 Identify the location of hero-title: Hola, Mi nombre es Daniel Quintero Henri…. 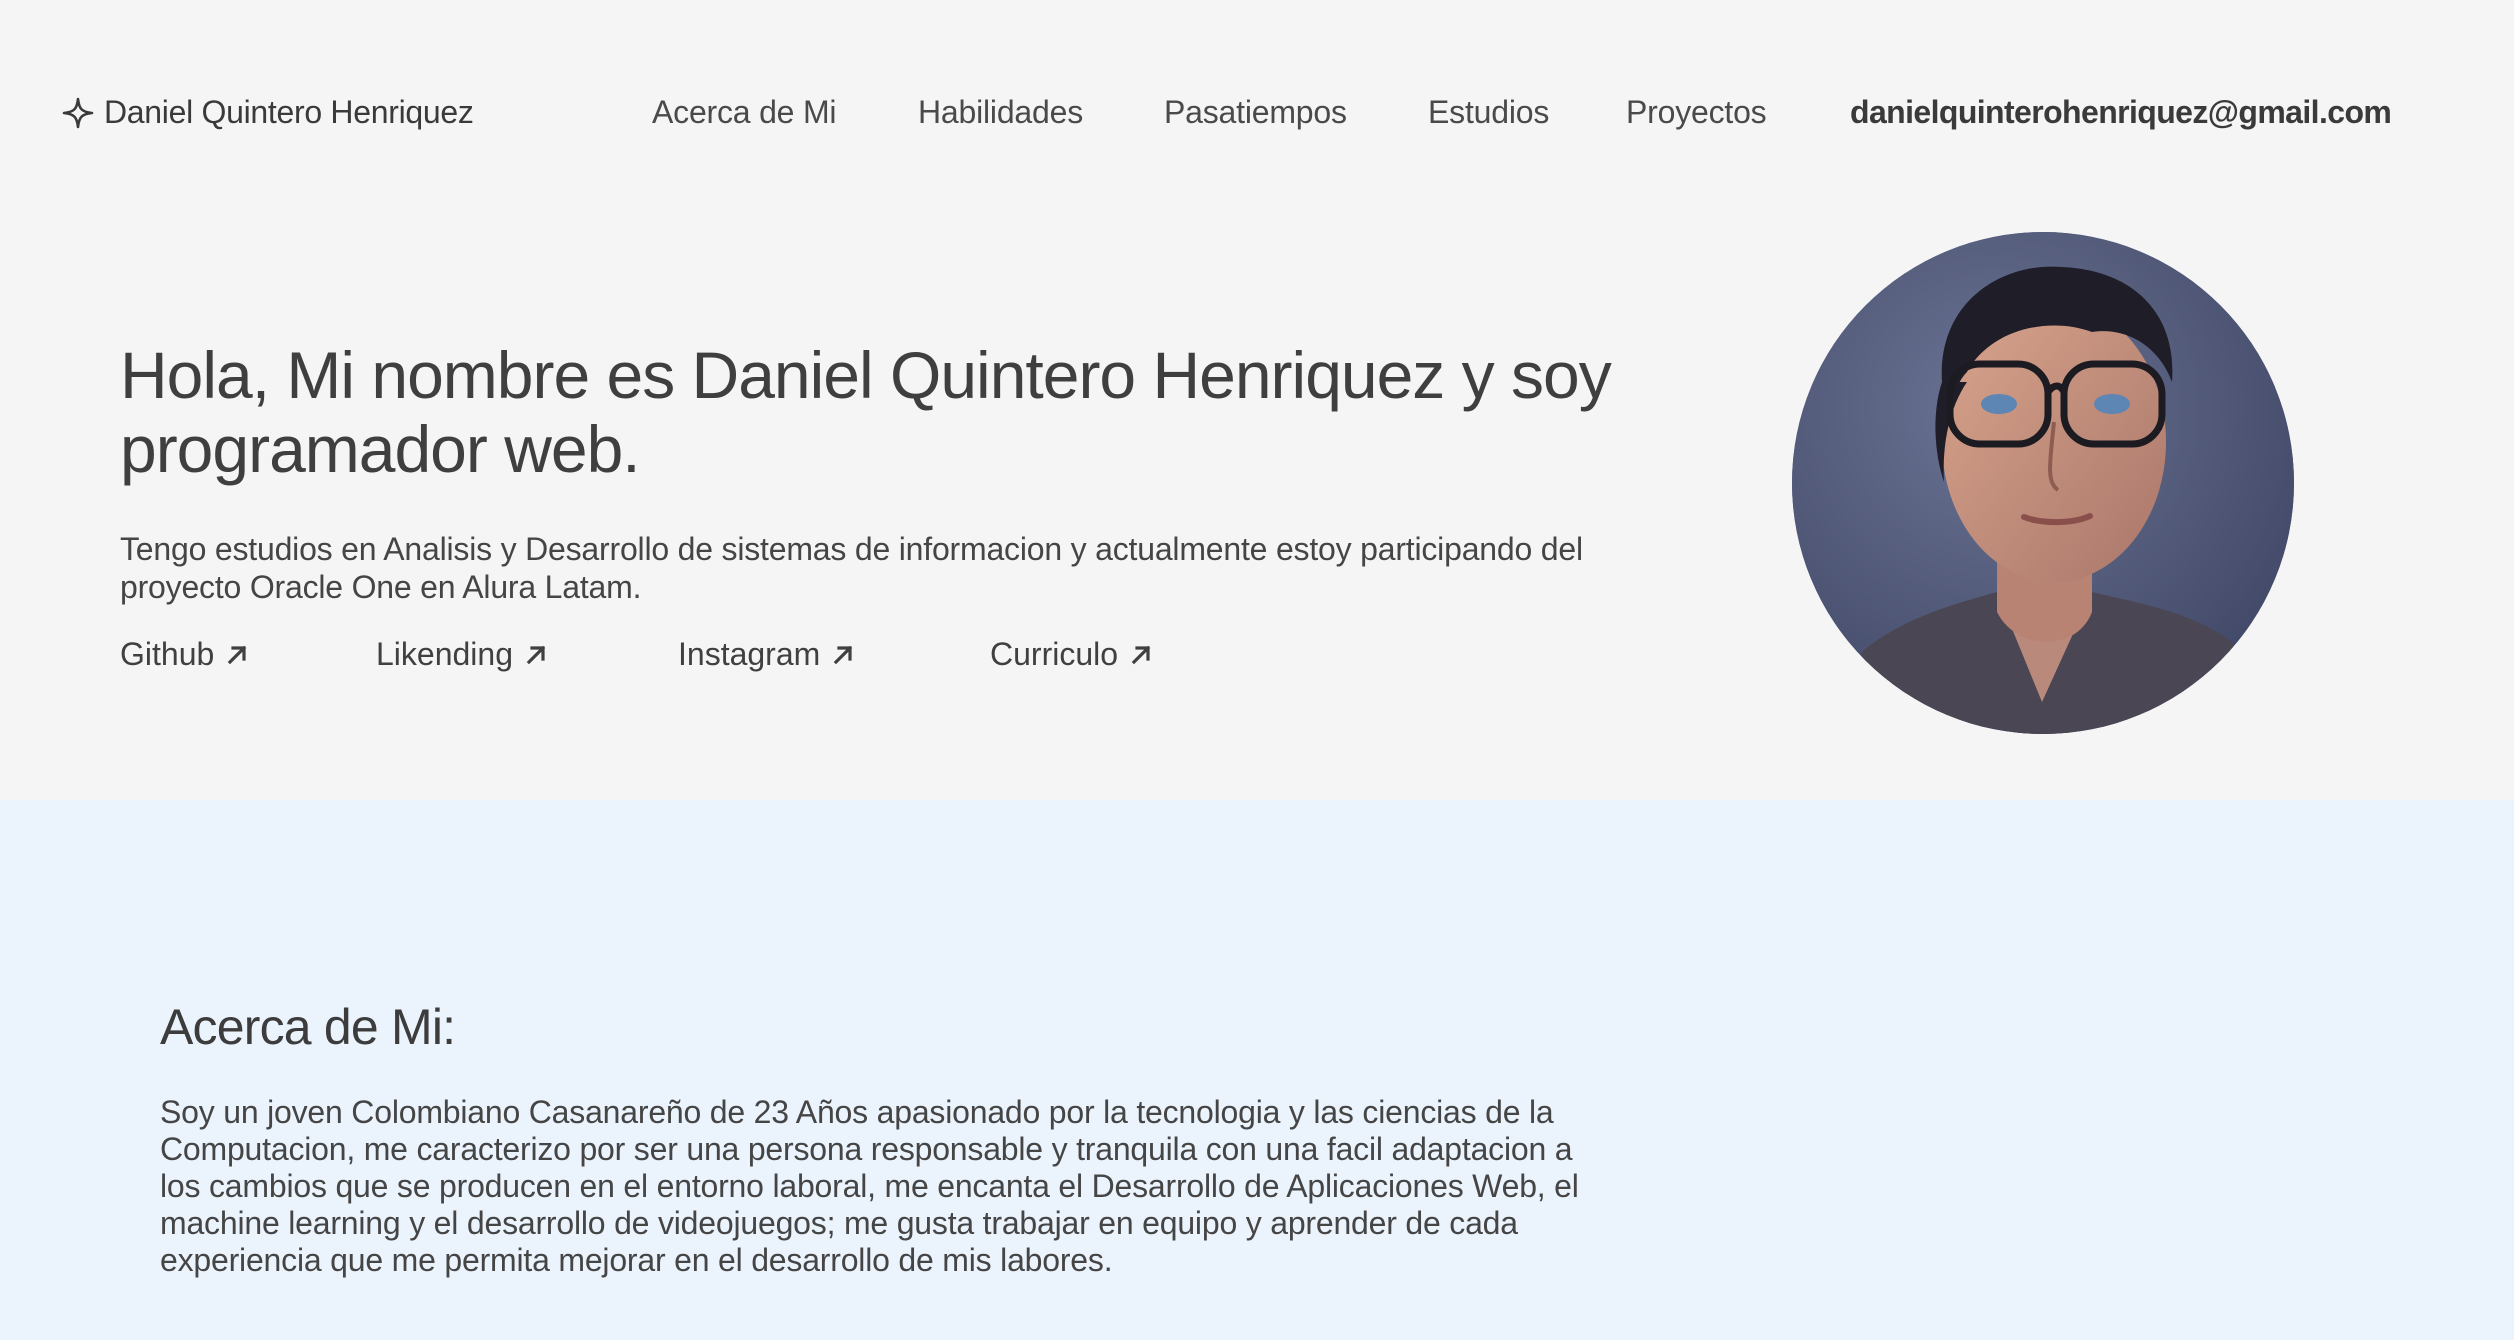
(866, 412).